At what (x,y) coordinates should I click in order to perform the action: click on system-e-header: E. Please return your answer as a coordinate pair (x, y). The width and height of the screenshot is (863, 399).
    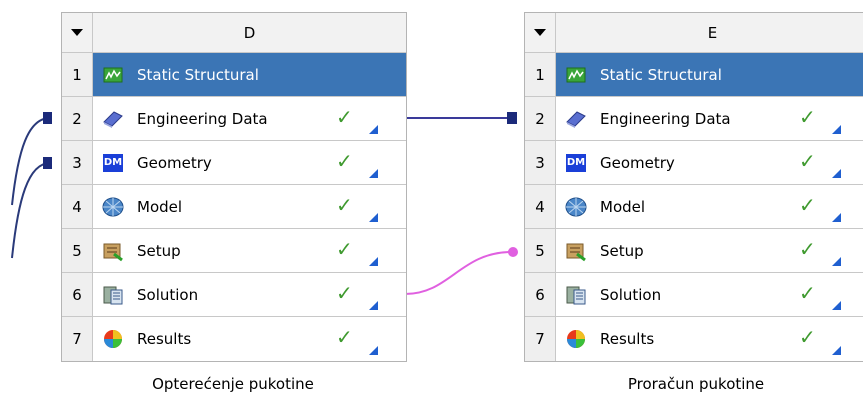
    Looking at the image, I should click on (694, 33).